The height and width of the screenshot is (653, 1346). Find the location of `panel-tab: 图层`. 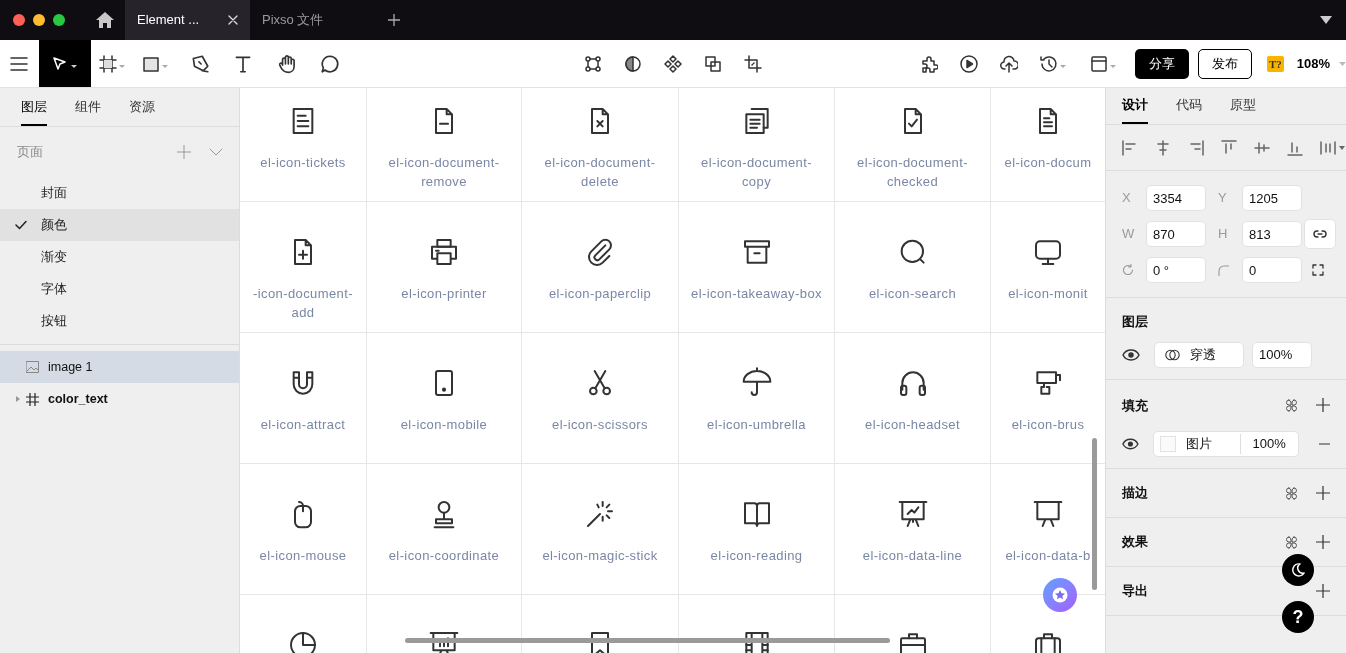

panel-tab: 图层 is located at coordinates (34, 107).